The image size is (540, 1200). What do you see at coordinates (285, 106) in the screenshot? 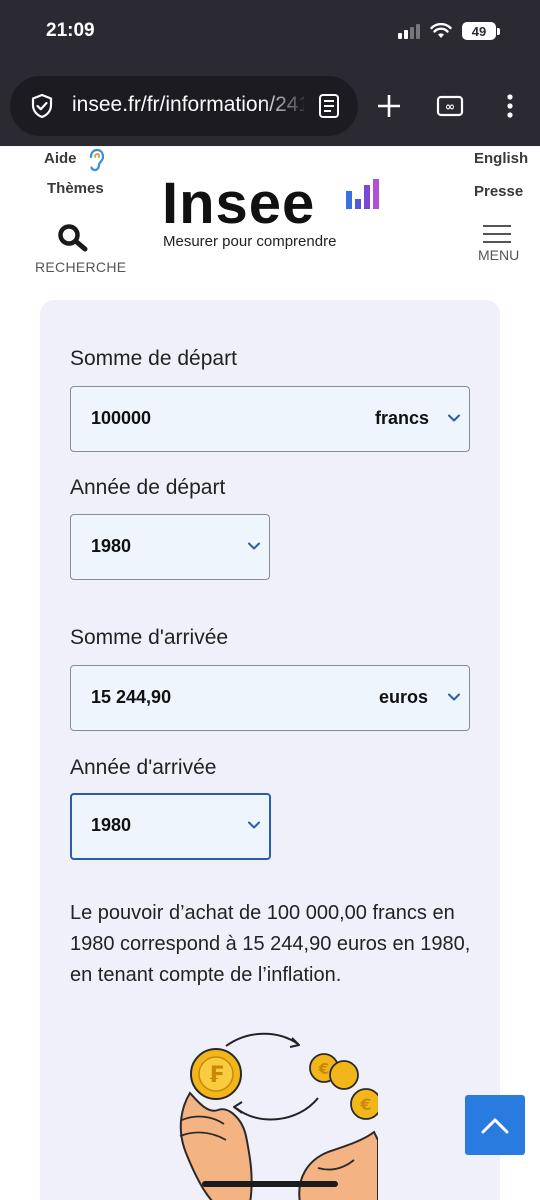
I see `url-fade` at bounding box center [285, 106].